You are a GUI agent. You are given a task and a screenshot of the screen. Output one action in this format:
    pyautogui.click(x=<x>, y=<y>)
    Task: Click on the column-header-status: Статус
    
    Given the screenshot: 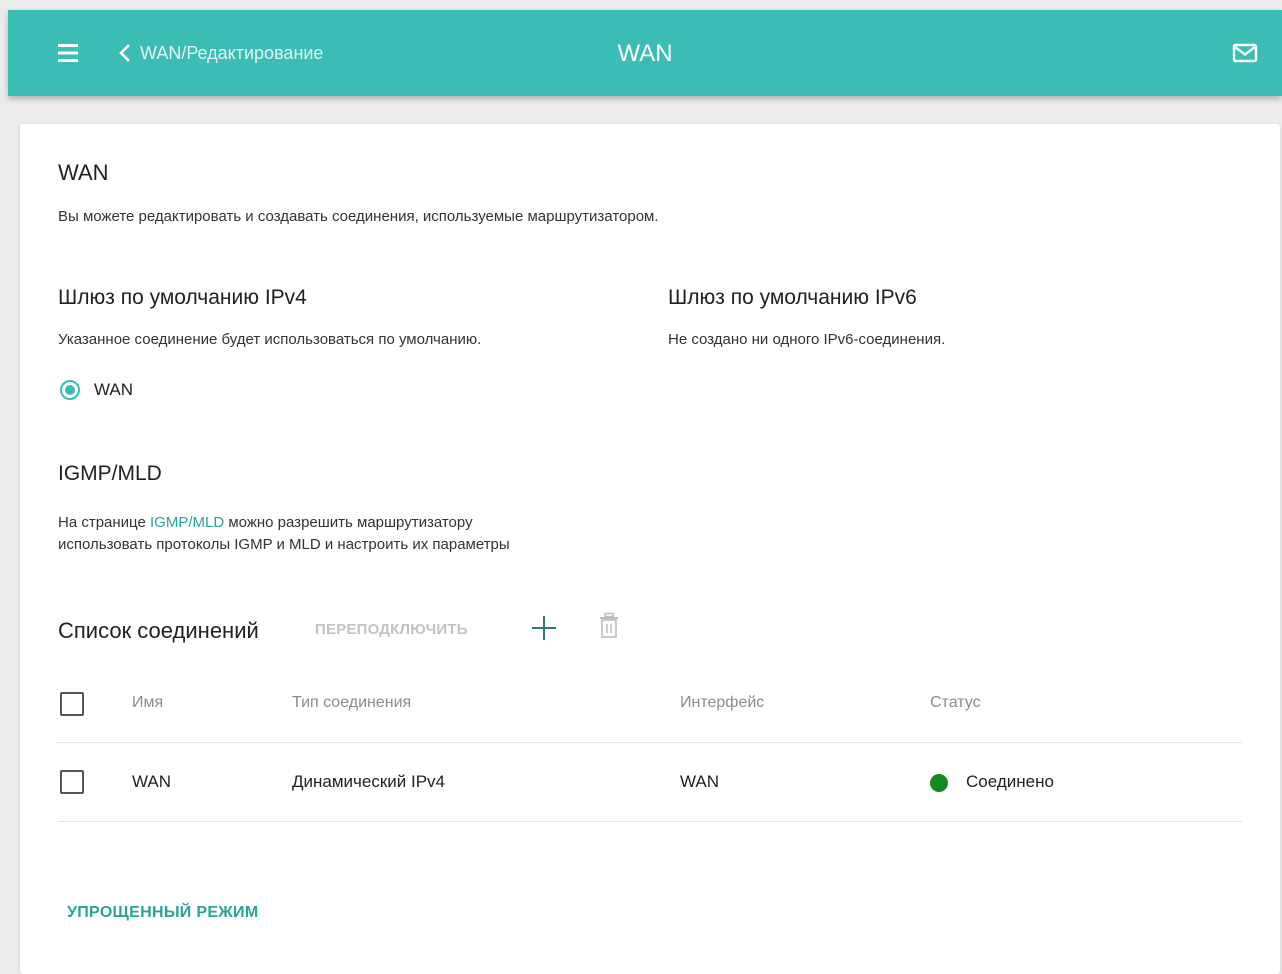 What is the action you would take?
    pyautogui.click(x=955, y=702)
    